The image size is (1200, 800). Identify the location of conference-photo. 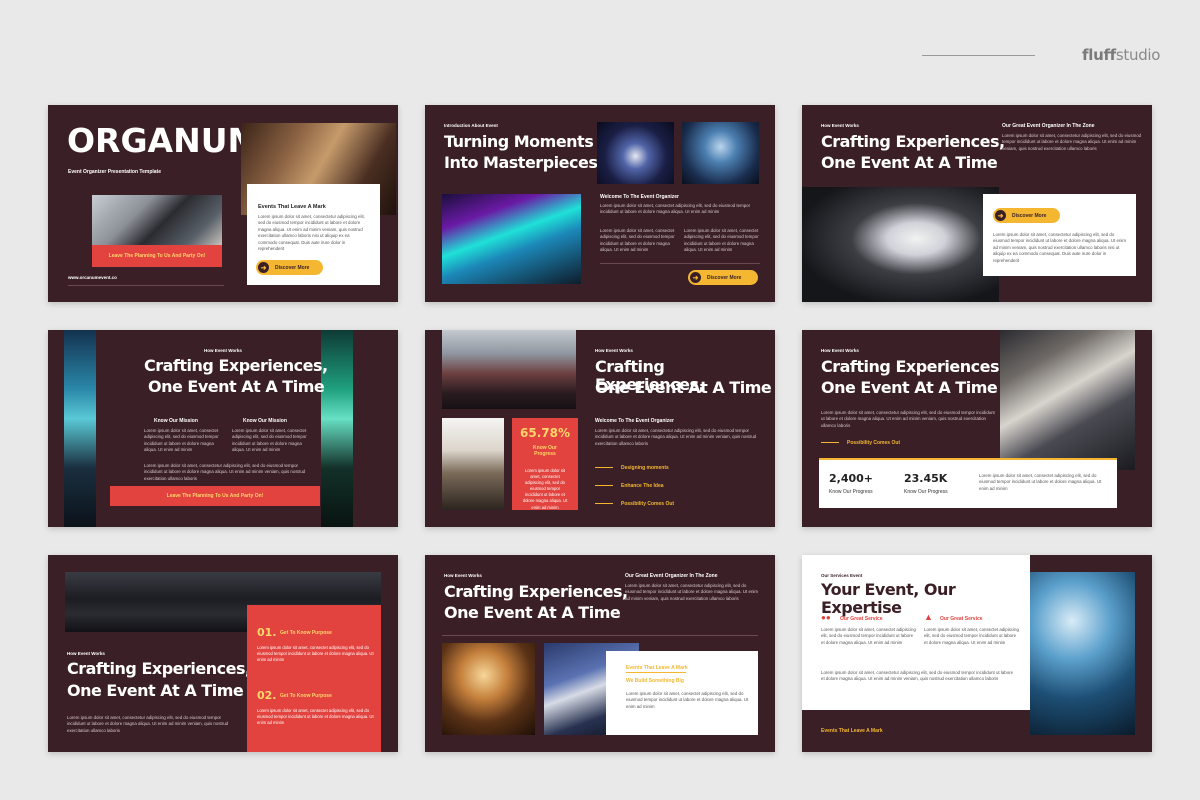
(509, 369).